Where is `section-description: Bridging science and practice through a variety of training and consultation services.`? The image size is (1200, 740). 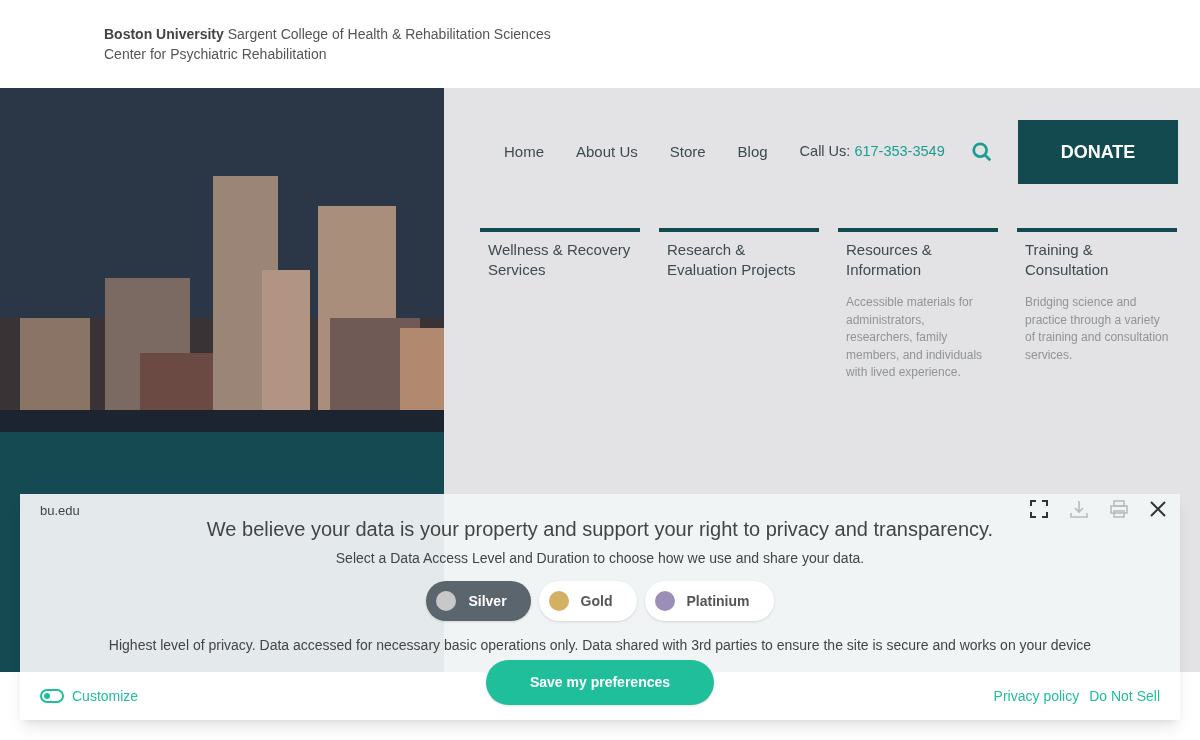
section-description: Bridging science and practice through a variety of training and consultation services. is located at coordinates (1097, 329).